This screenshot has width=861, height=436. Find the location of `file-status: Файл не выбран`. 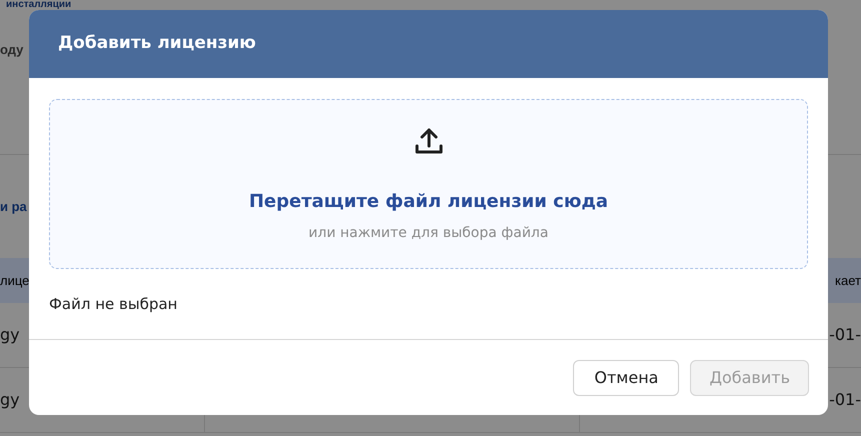

file-status: Файл не выбран is located at coordinates (113, 304).